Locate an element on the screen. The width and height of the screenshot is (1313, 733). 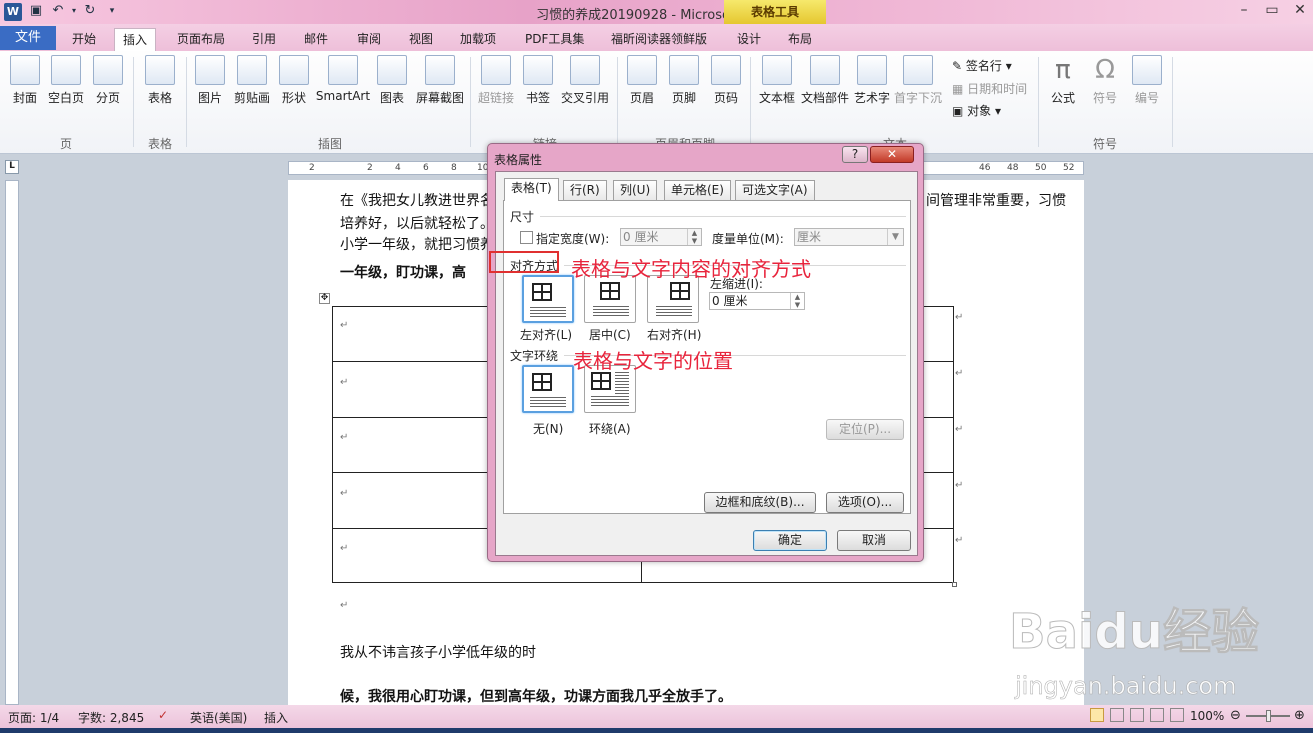
left-indent-input: 0 厘米 ▲ ▼ is located at coordinates (757, 301).